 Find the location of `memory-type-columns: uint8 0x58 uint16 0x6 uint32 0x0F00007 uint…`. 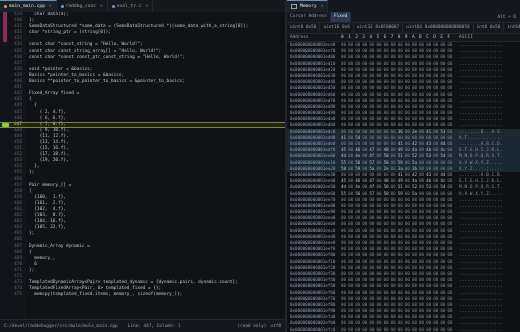

memory-type-columns: uint8 0x58 uint16 0x6 uint32 0x0F00007 uint… is located at coordinates (403, 28).